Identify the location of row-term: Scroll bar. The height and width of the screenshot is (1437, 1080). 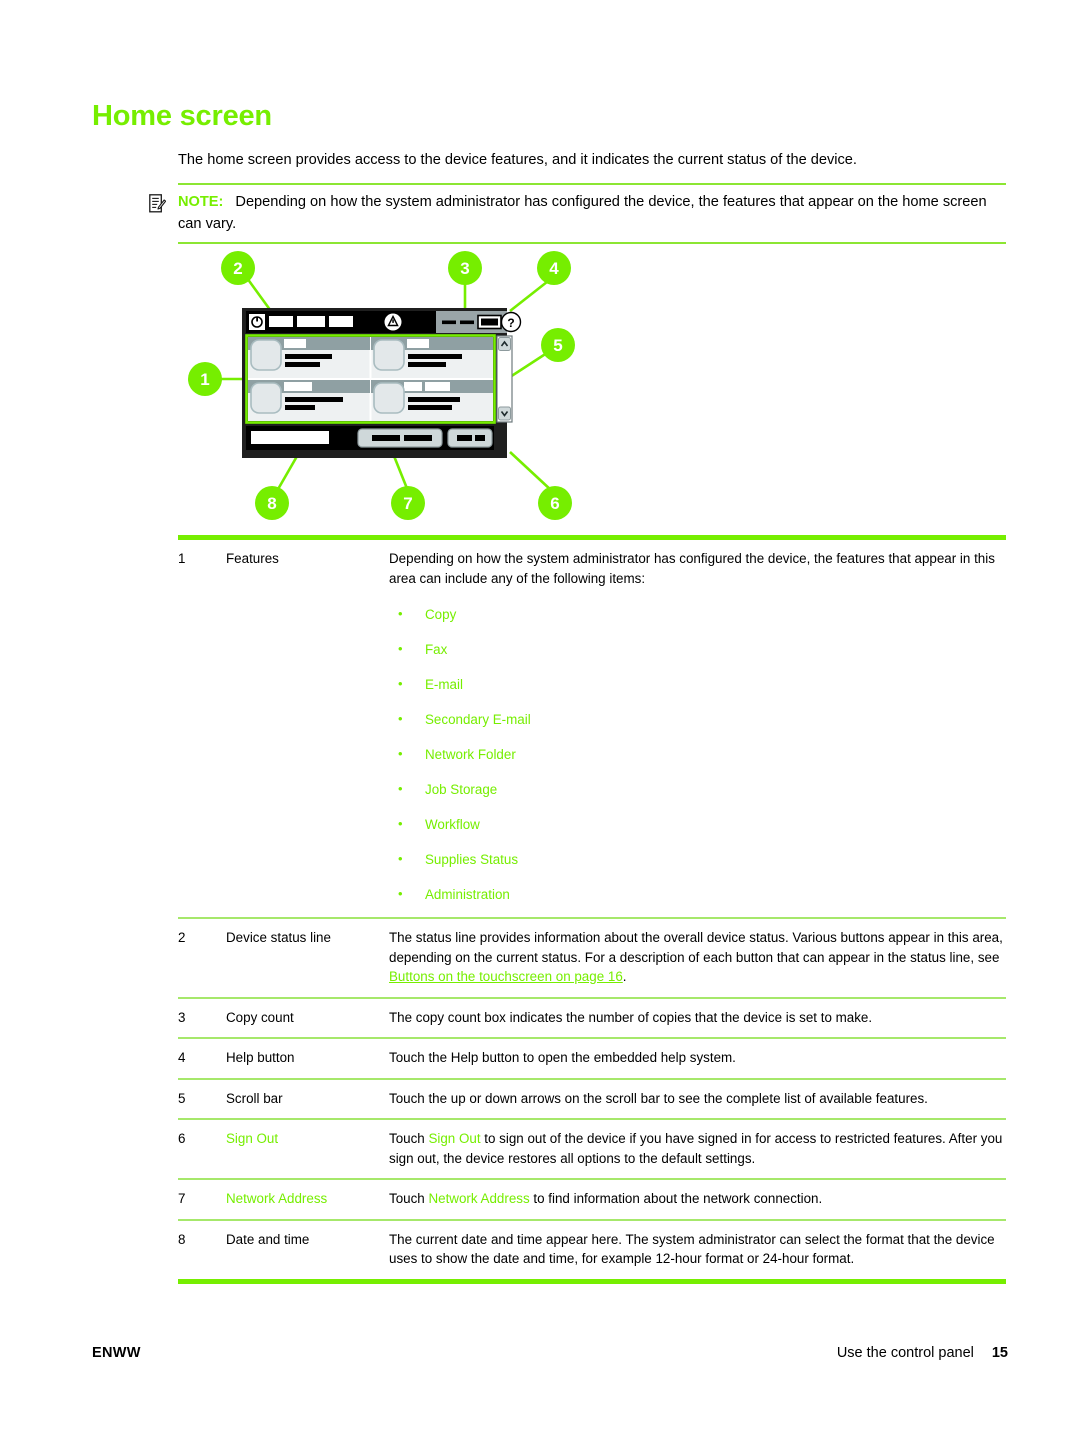
(254, 1098).